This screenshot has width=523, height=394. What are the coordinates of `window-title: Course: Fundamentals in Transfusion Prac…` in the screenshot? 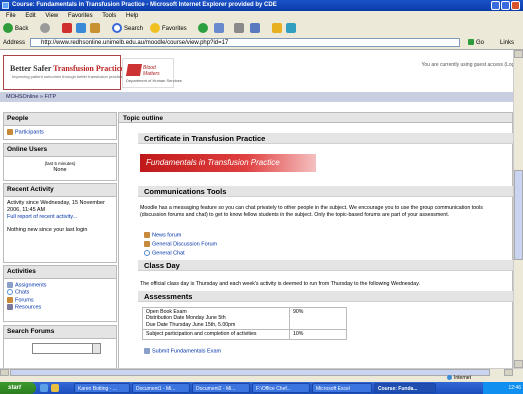 It's located at (144, 5).